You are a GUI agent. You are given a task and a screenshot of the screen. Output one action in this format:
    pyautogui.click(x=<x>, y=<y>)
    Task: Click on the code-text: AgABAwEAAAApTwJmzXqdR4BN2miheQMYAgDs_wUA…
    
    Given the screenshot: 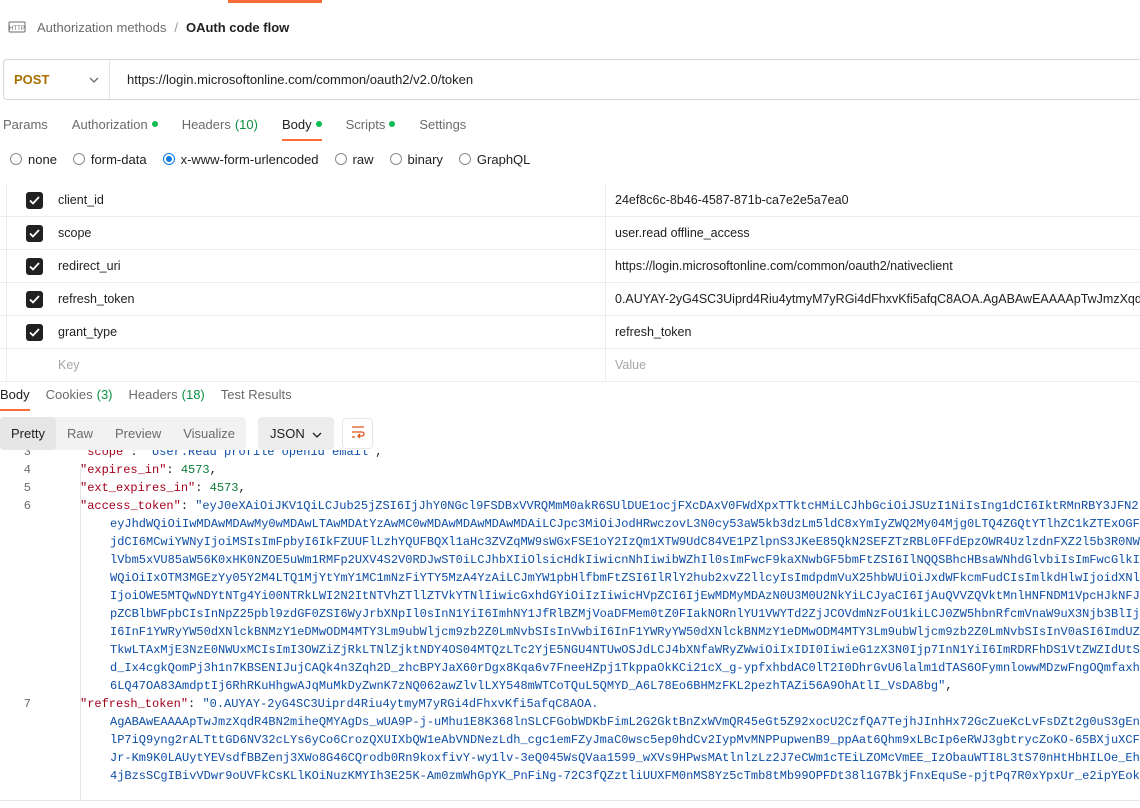 What is the action you would take?
    pyautogui.click(x=625, y=722)
    